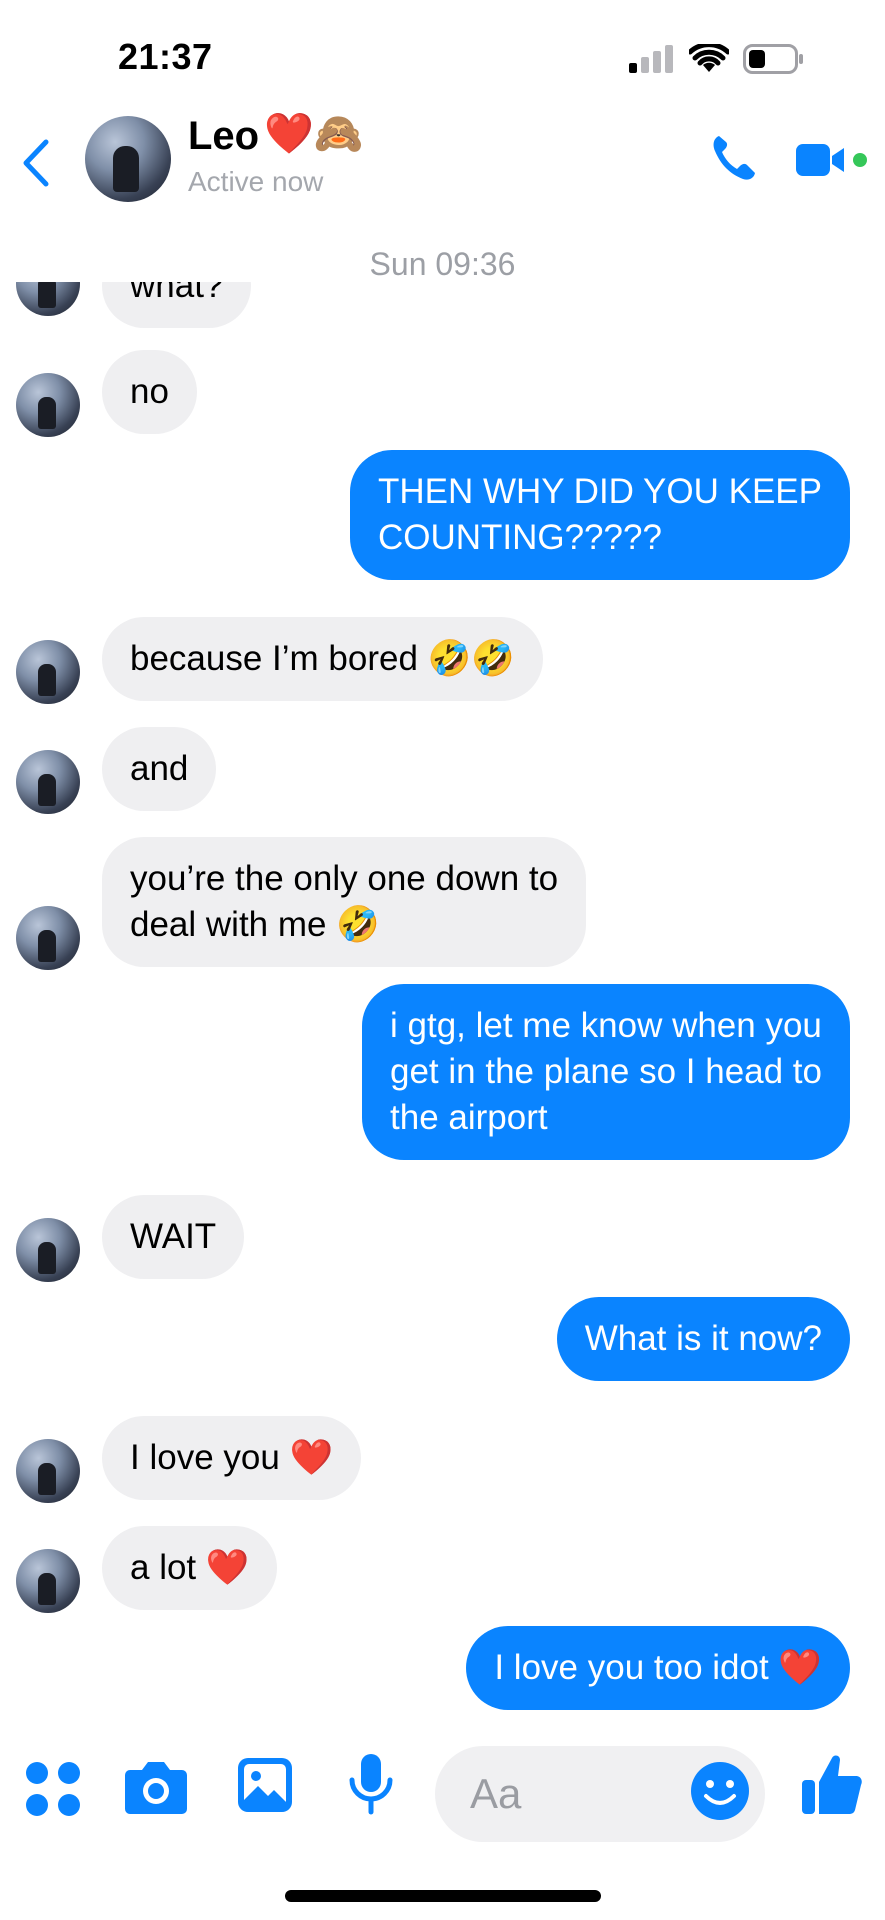  I want to click on grid-menu-icon, so click(53, 1789).